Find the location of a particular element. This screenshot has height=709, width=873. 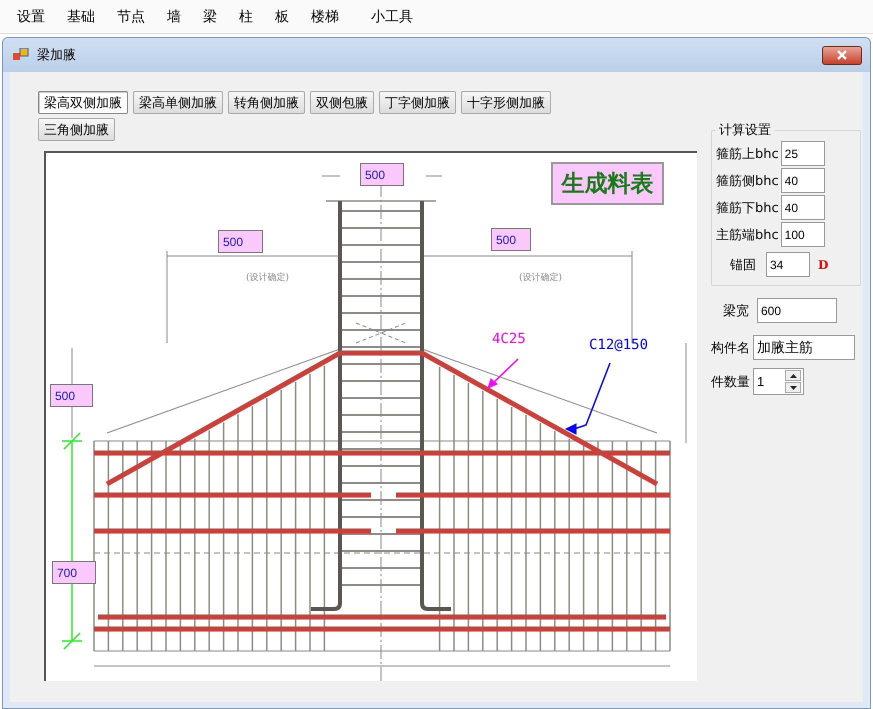

window-icon is located at coordinates (21, 55).